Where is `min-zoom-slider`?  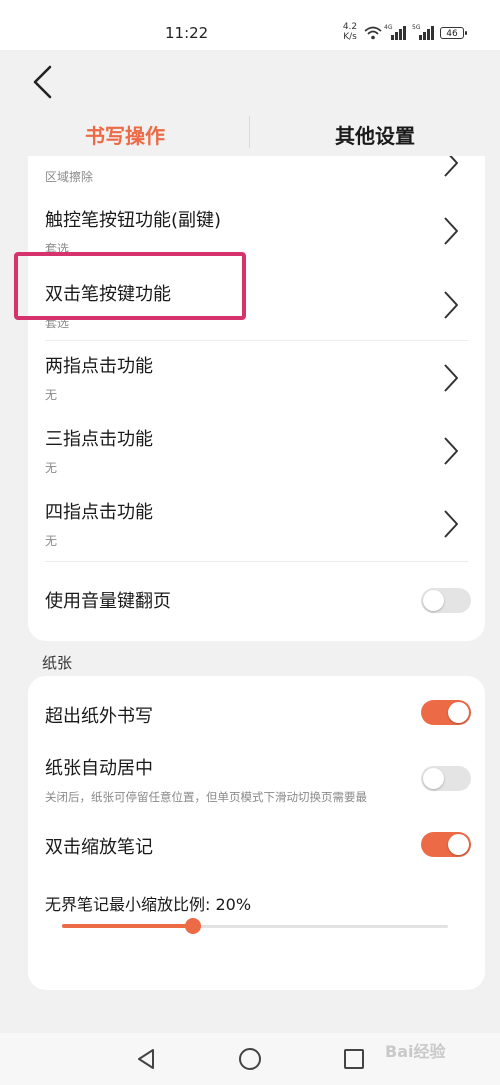 min-zoom-slider is located at coordinates (255, 926).